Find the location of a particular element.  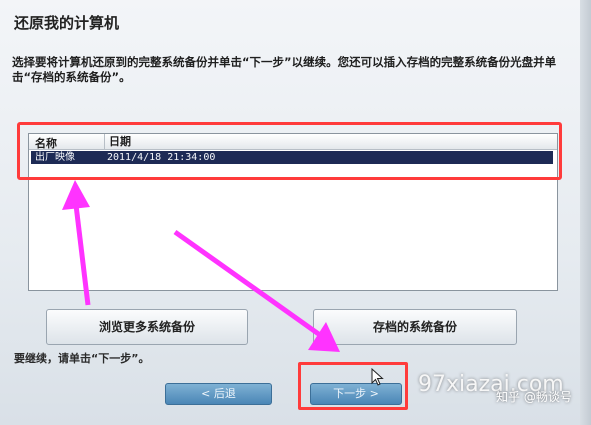

archived-backup-button: 存档的系统备份 is located at coordinates (415, 327).